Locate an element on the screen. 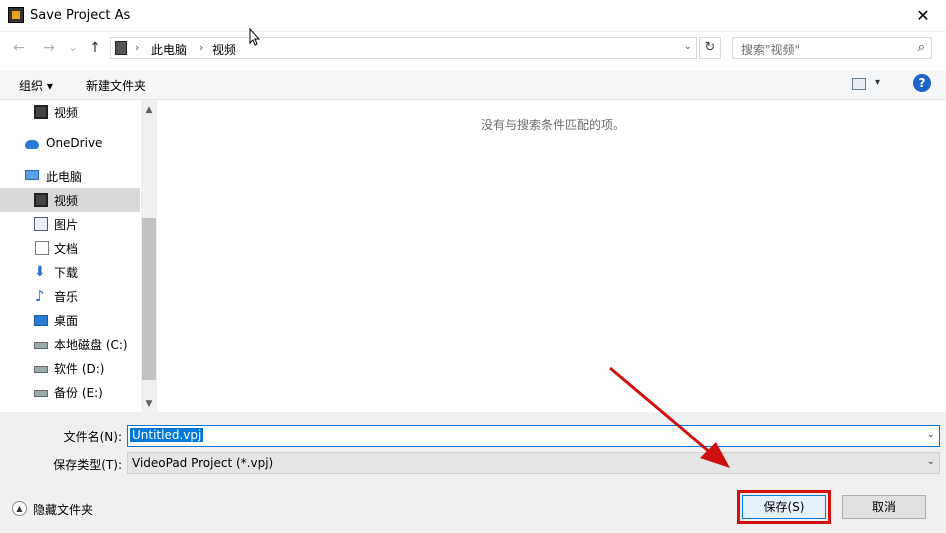 The height and width of the screenshot is (533, 946). sidebar-item-label: 音乐 is located at coordinates (66, 297).